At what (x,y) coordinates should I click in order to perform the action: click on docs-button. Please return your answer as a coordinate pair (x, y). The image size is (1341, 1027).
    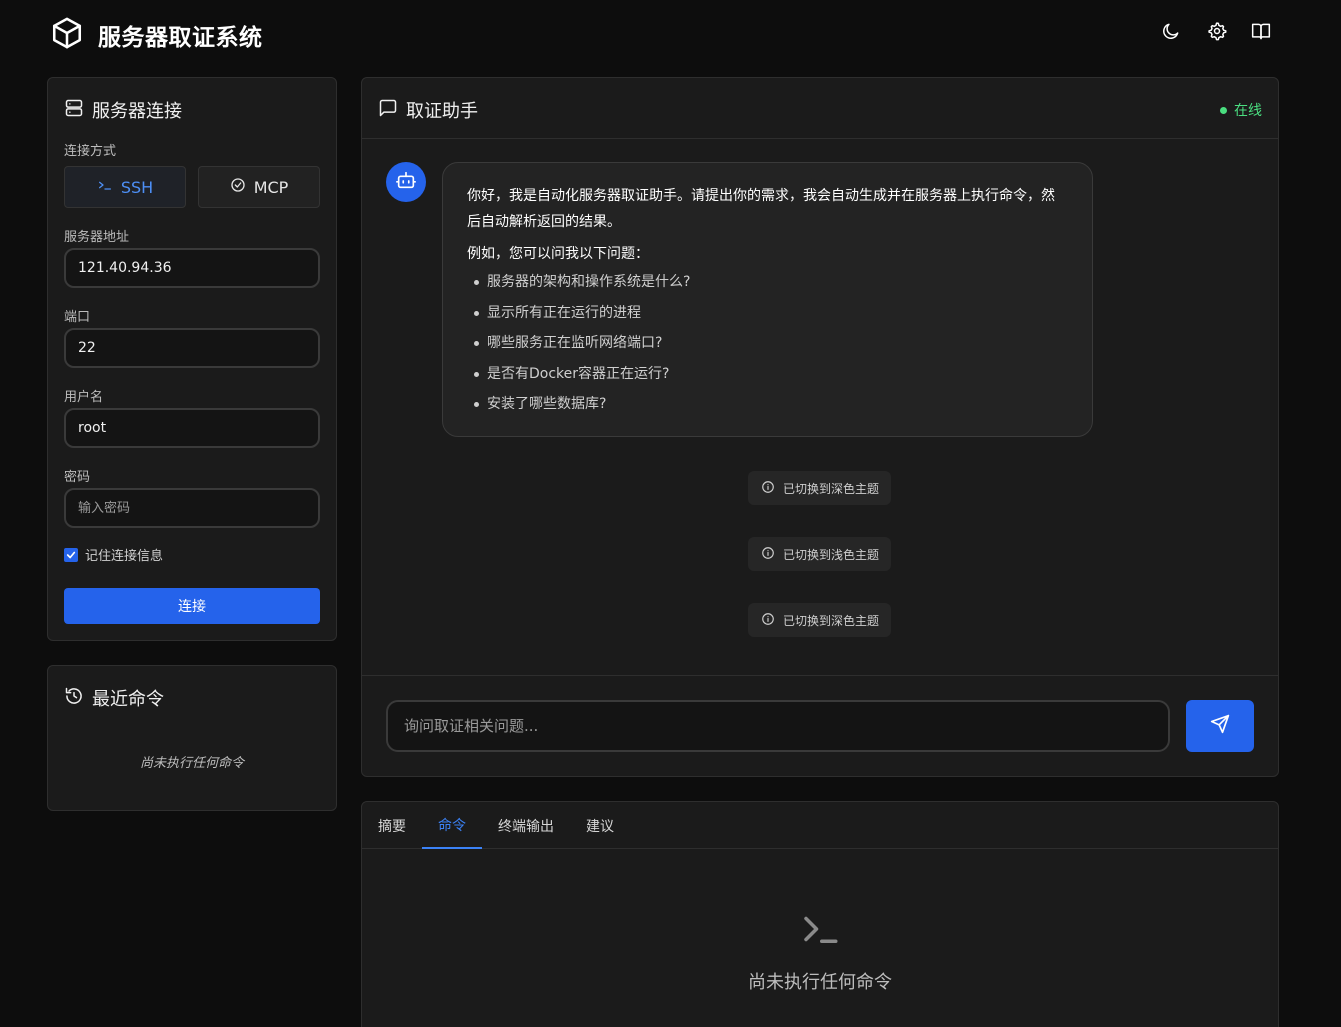
    Looking at the image, I should click on (1261, 33).